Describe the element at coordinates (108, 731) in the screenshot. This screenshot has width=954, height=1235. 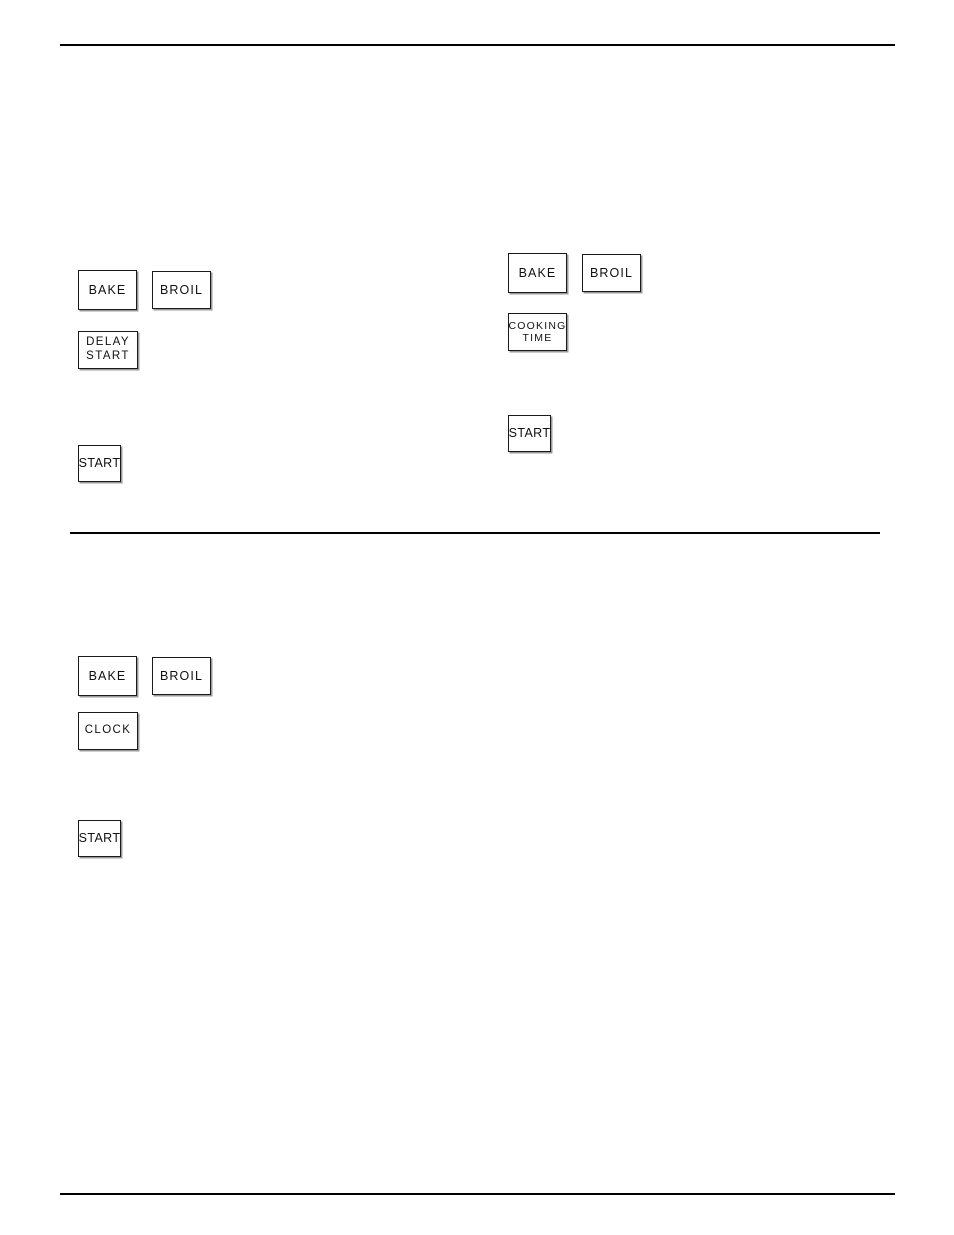
I see `clock-button-key: CLOCK` at that location.